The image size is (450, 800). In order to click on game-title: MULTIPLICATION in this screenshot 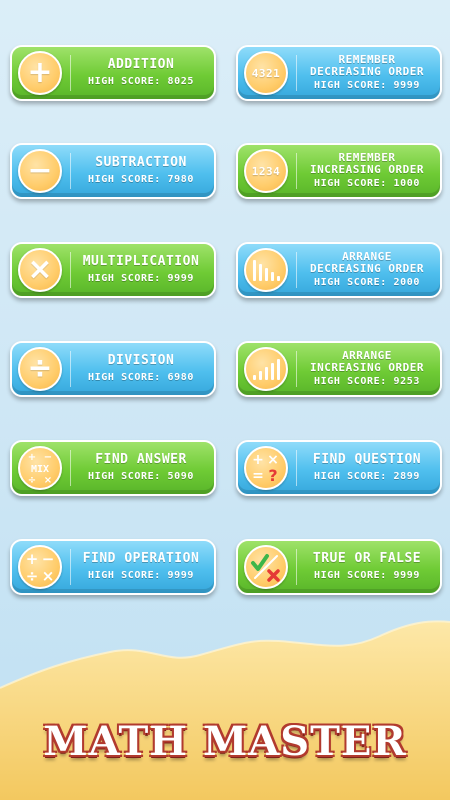, I will do `click(141, 261)`.